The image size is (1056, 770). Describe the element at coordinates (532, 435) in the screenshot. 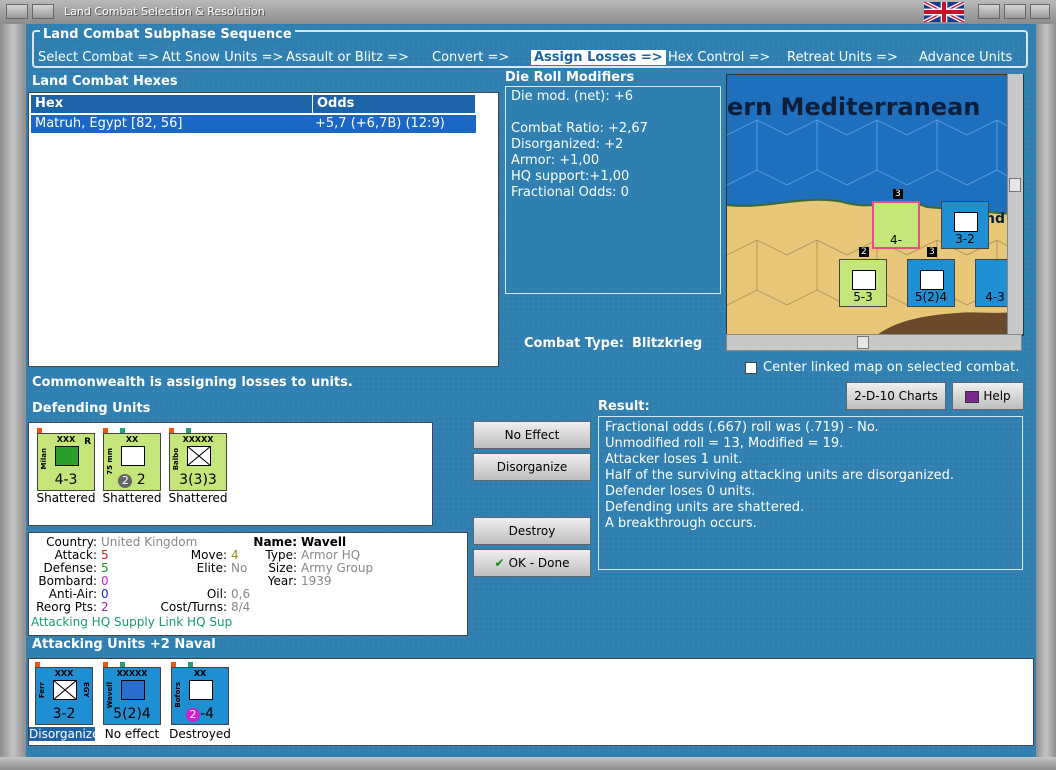

I see `no-effect-button: No Effect` at that location.